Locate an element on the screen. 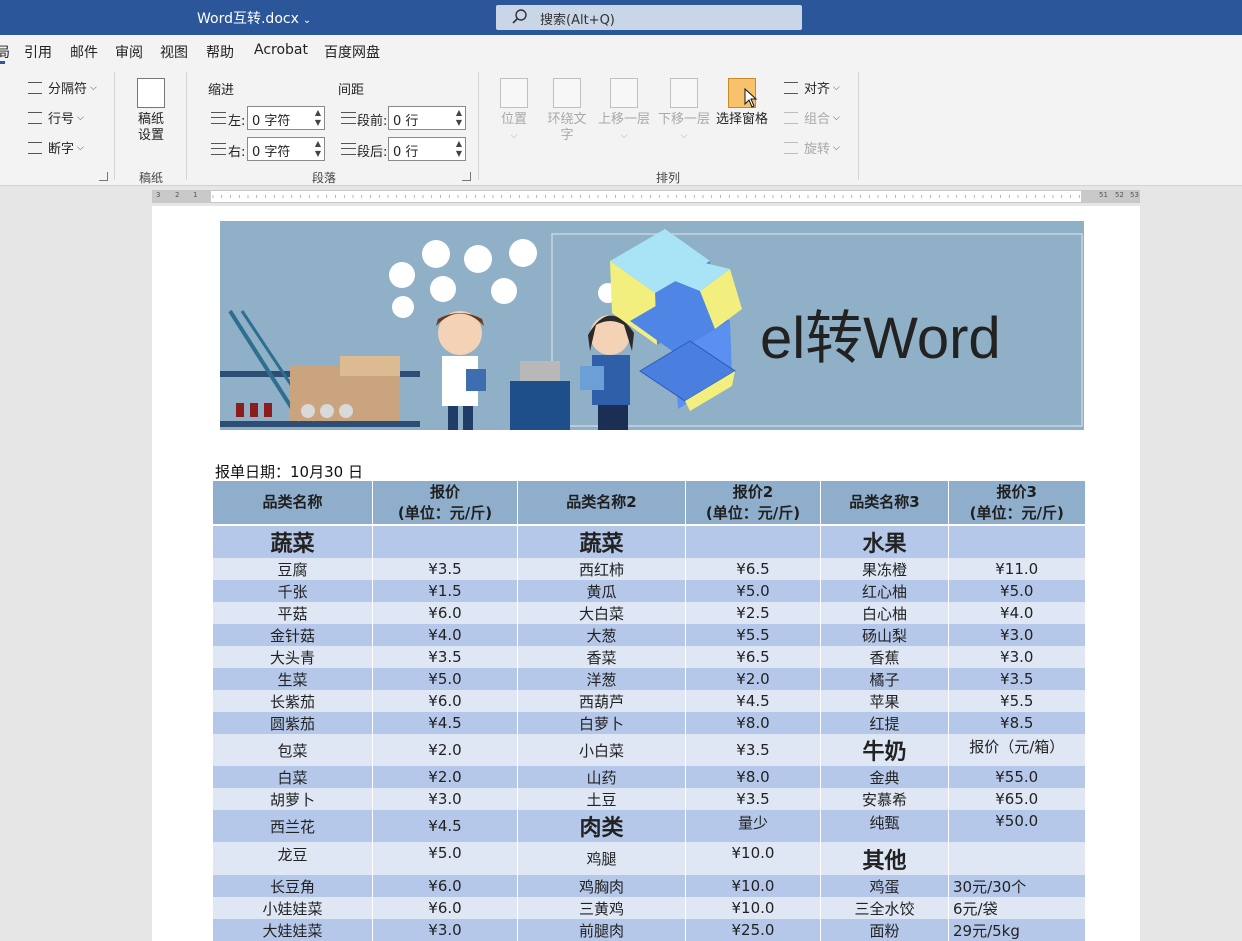 This screenshot has height=941, width=1242. table-cell: 龙豆 is located at coordinates (292, 858).